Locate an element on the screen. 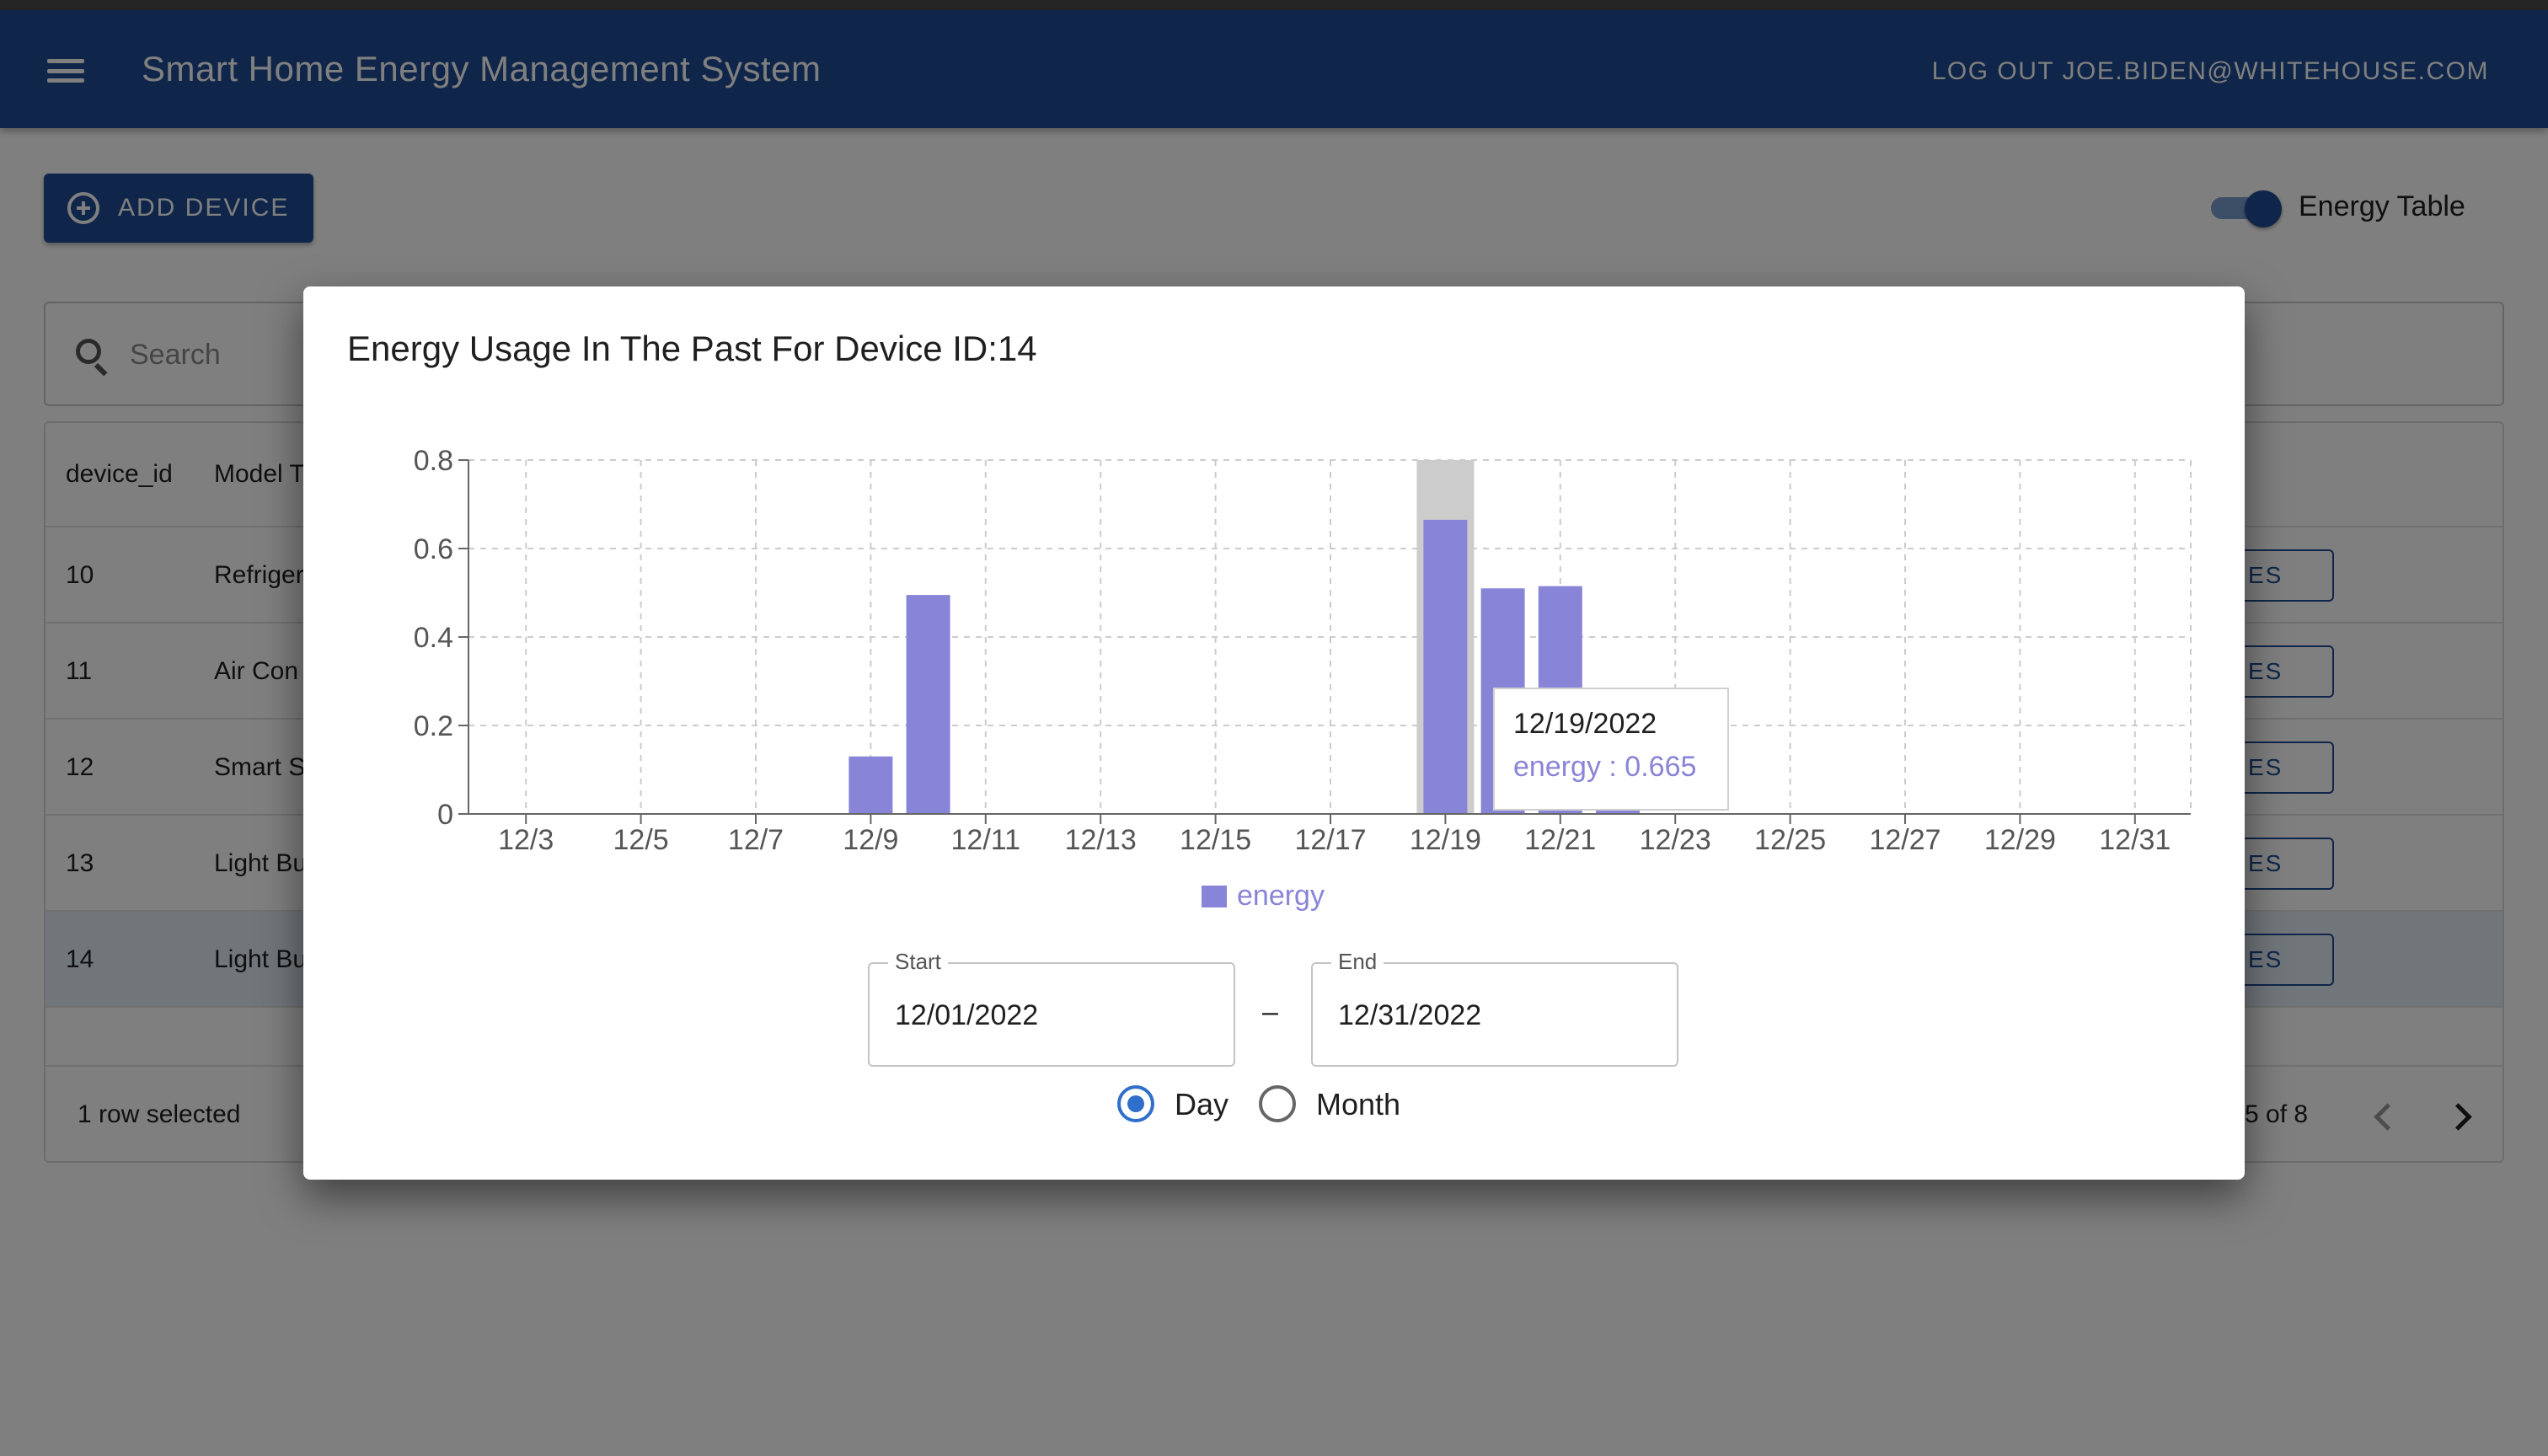 This screenshot has width=2548, height=1456. x-tick-label: 12/23 is located at coordinates (1675, 840).